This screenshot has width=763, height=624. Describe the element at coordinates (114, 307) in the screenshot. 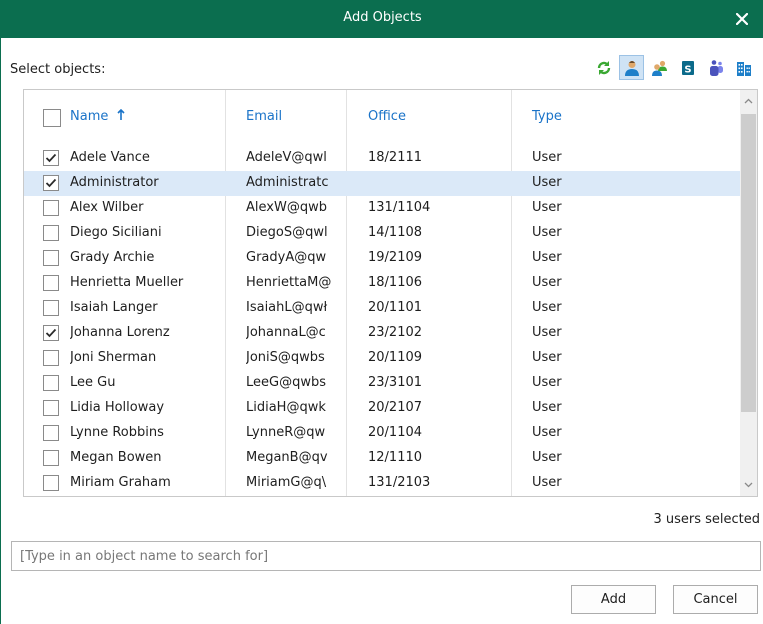

I see `cell-name: Isaiah Langer` at that location.